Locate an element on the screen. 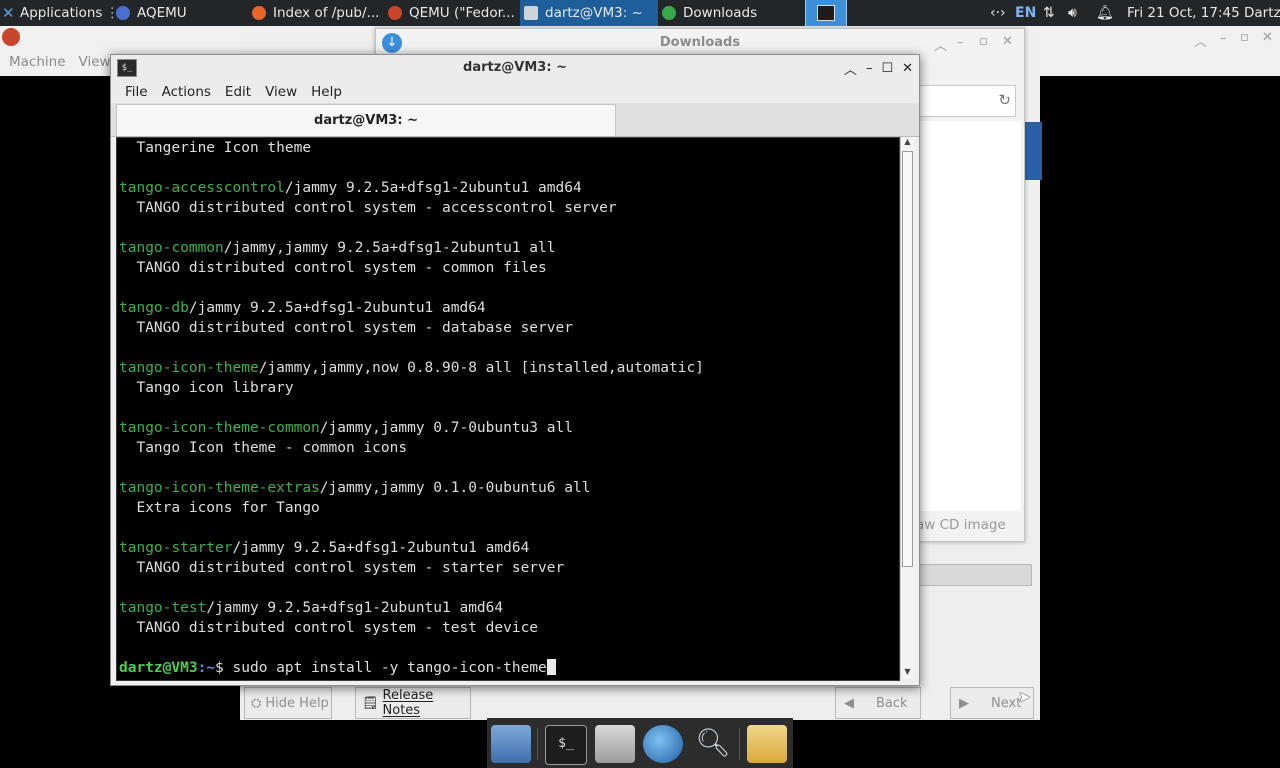 The width and height of the screenshot is (1280, 768). web-browser-icon is located at coordinates (663, 744).